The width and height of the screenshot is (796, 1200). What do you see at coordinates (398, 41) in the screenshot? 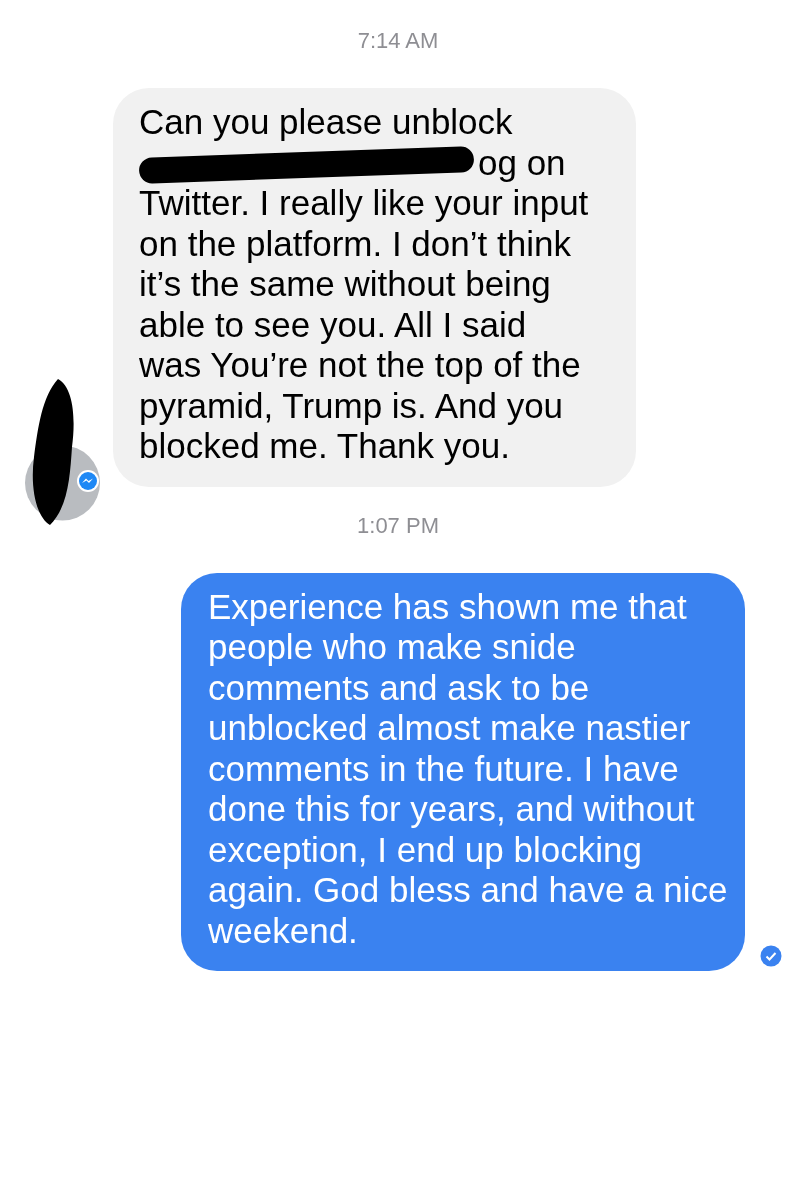
I see `timestamp: 7:14 AM` at bounding box center [398, 41].